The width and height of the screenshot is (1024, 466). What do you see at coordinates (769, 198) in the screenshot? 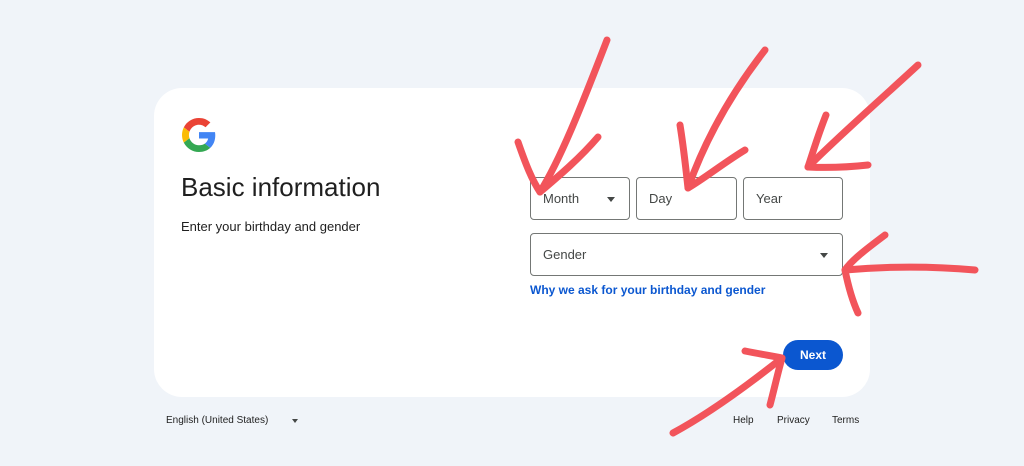
I see `year-input-placeholder: Year` at bounding box center [769, 198].